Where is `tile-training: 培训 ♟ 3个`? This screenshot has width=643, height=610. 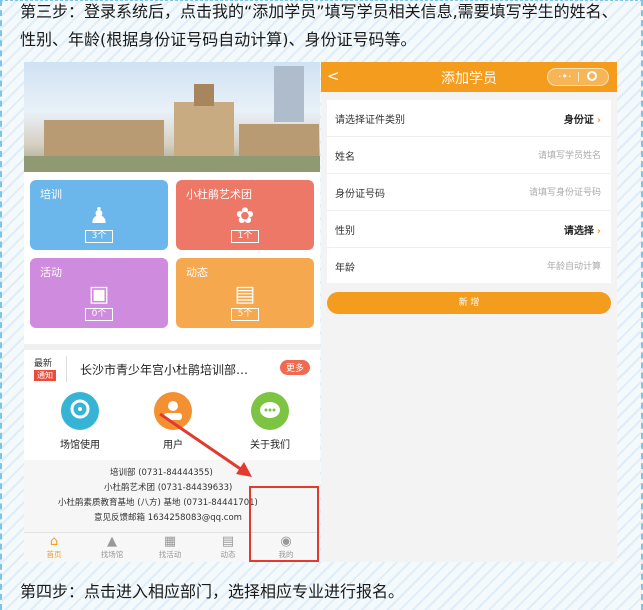
tile-training: 培训 ♟ 3个 is located at coordinates (99, 215).